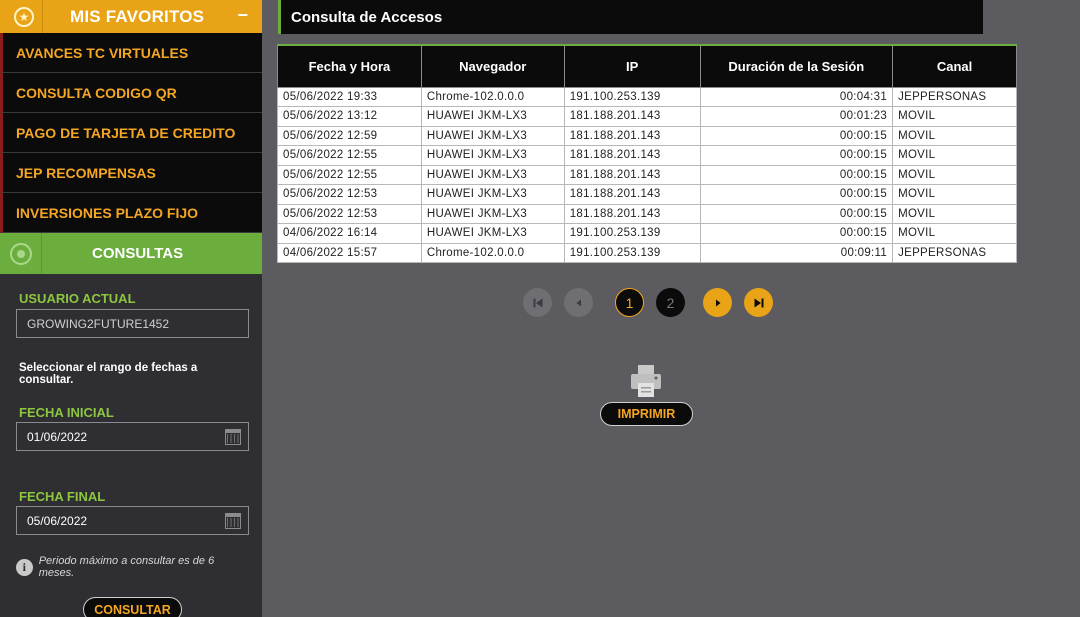 The image size is (1080, 617). Describe the element at coordinates (132, 323) in the screenshot. I see `usuario-field: GROWING2FUTURE1452` at that location.